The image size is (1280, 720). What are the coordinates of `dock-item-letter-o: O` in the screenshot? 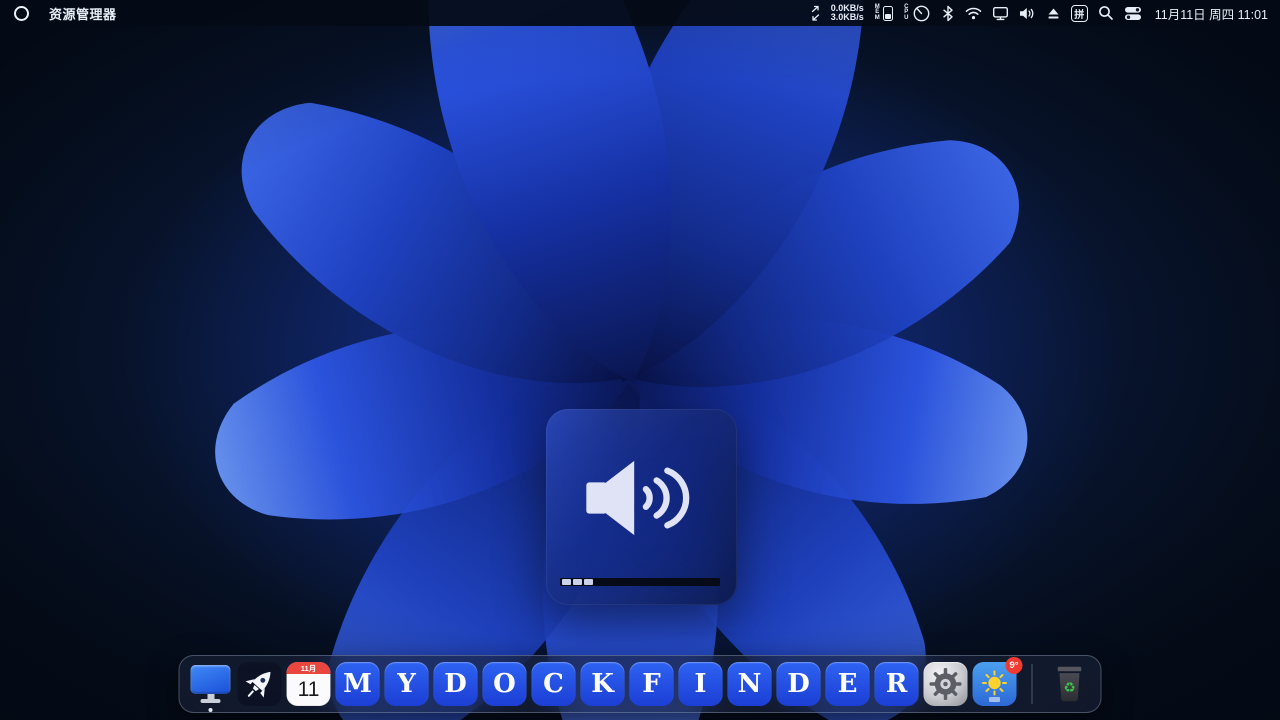 It's located at (504, 684).